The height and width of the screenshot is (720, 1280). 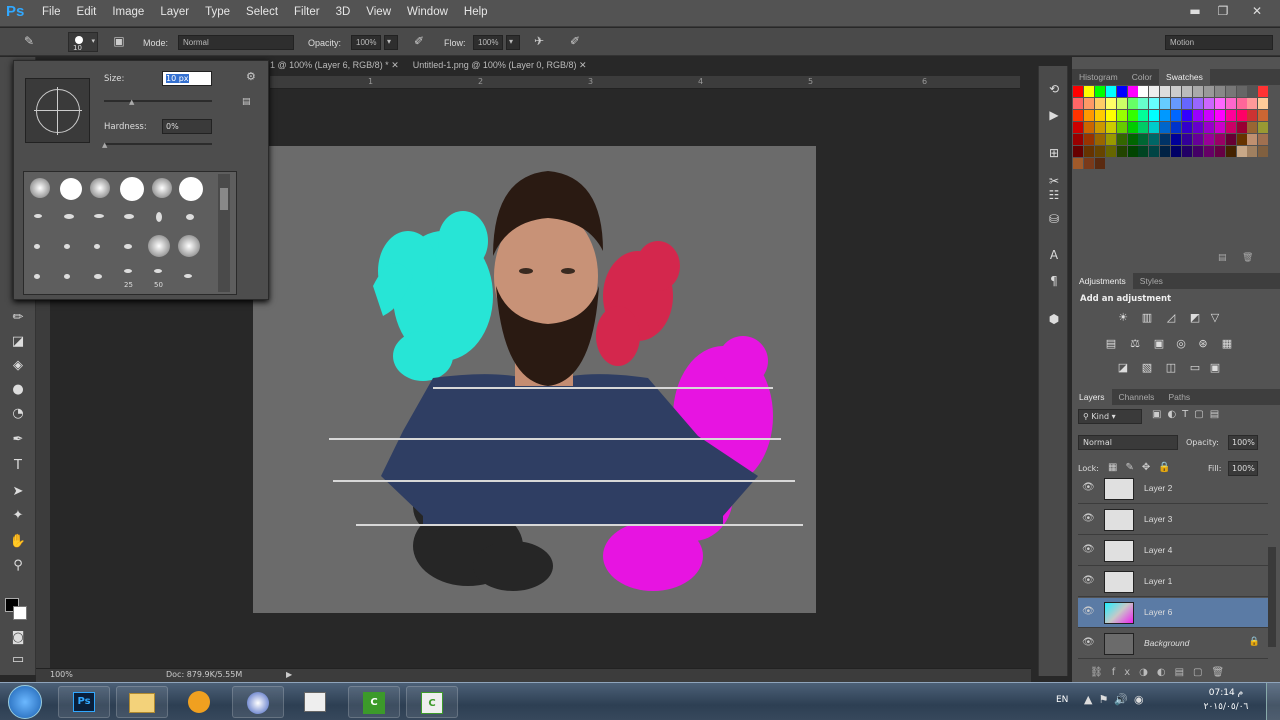 What do you see at coordinates (51, 12) in the screenshot?
I see `menu-file: File` at bounding box center [51, 12].